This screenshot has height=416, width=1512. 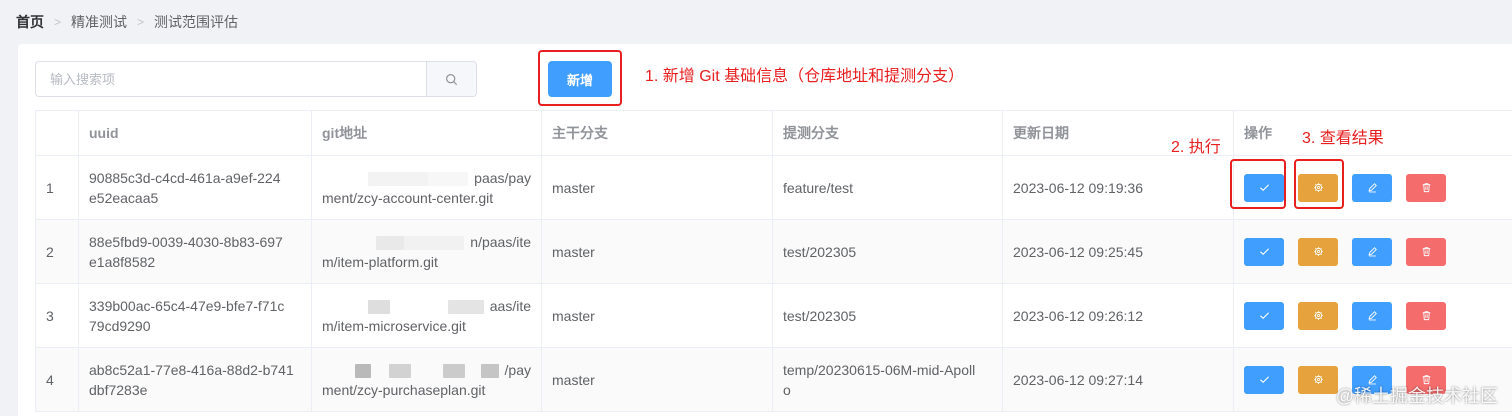 What do you see at coordinates (818, 187) in the screenshot?
I see `row-test-branch-line: feature/test` at bounding box center [818, 187].